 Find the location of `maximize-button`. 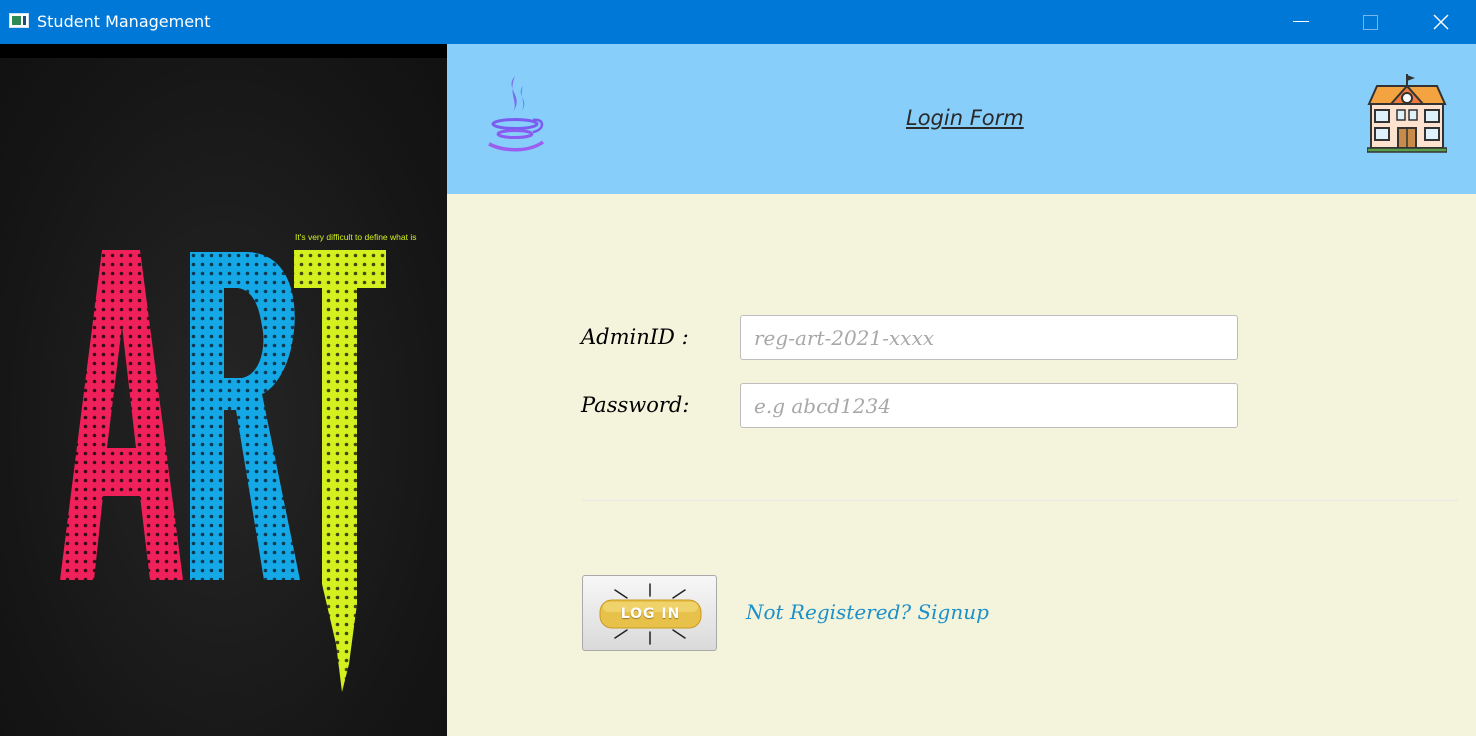

maximize-button is located at coordinates (1370, 22).